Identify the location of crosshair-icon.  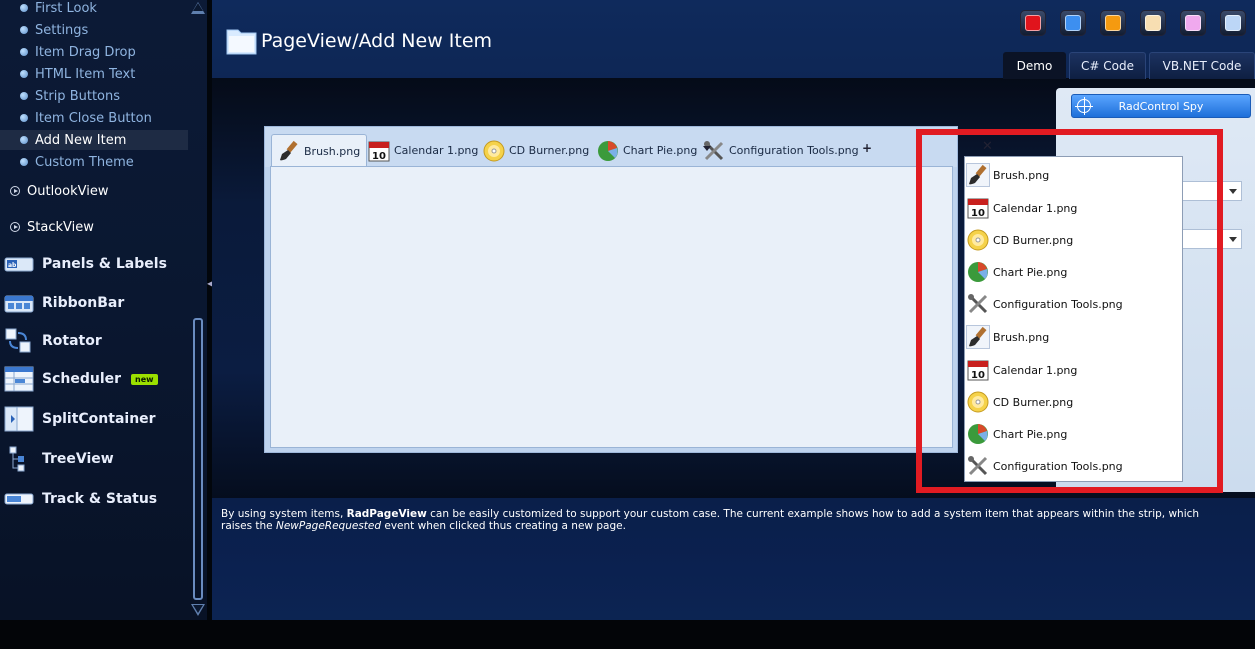
(1084, 106).